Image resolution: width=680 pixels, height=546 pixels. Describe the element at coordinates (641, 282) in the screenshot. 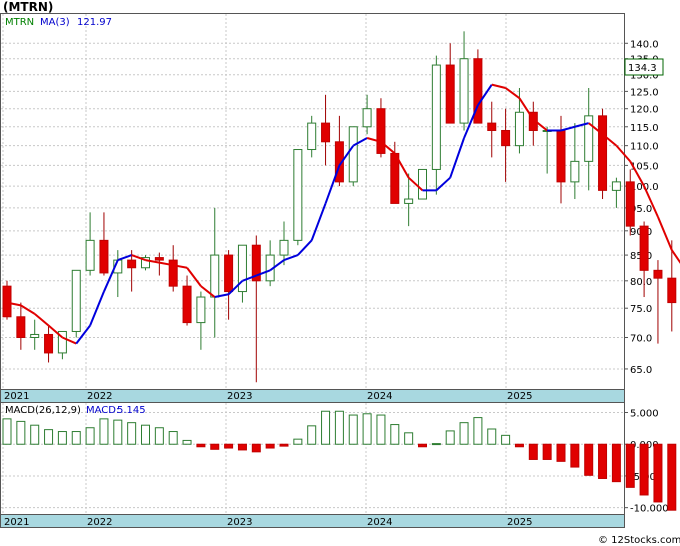

I see `price-tick-label: 80.0` at that location.